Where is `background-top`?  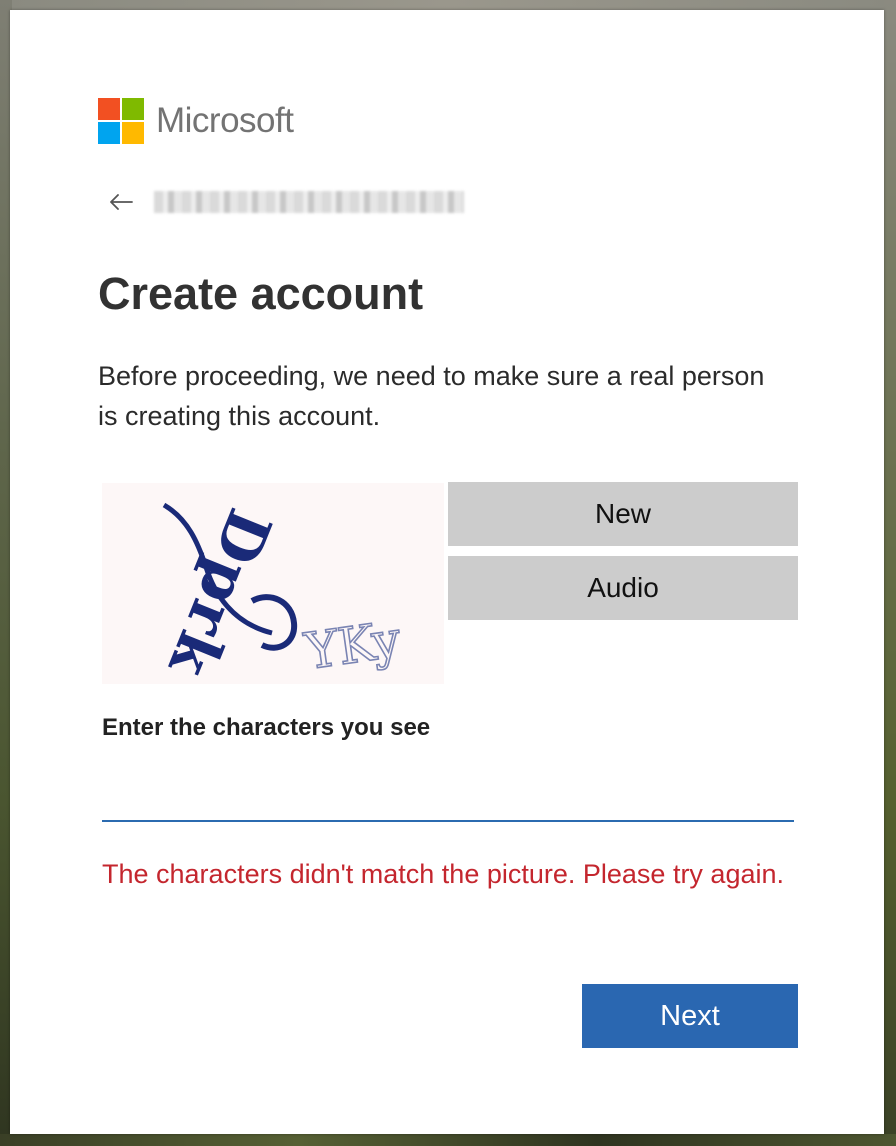 background-top is located at coordinates (448, 5).